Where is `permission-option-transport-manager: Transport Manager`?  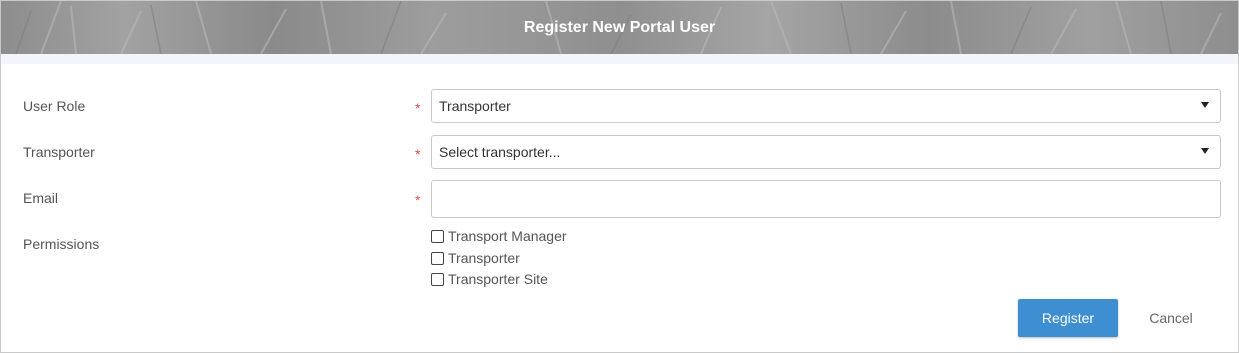 permission-option-transport-manager: Transport Manager is located at coordinates (499, 236).